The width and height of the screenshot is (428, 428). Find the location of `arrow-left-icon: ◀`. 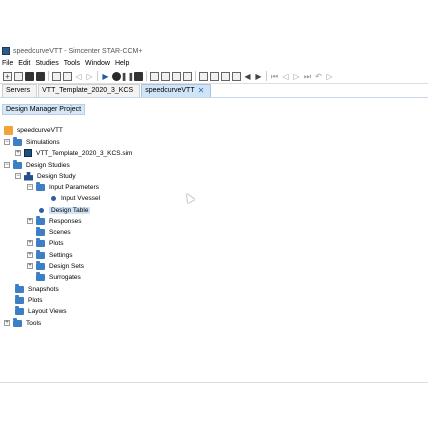

arrow-left-icon: ◀ is located at coordinates (247, 76).